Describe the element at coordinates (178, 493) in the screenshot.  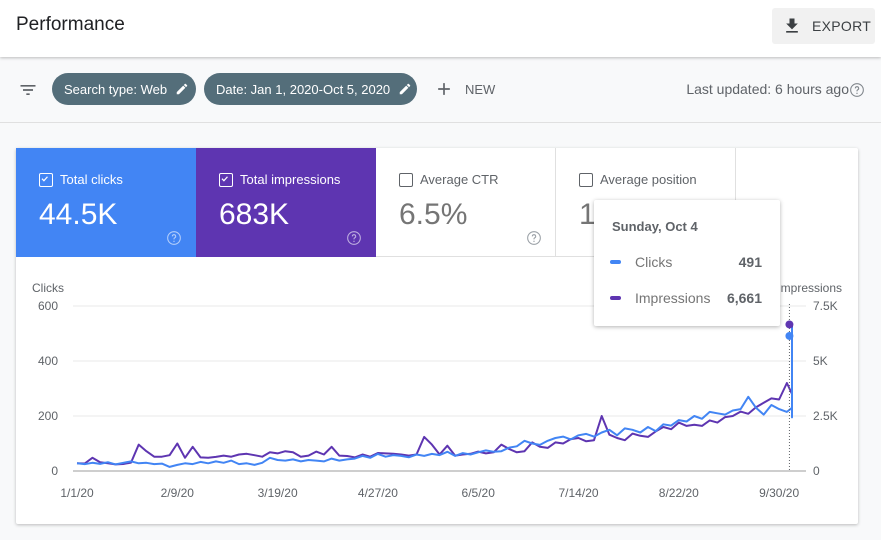
I see `x-tick-label: 2/9/20` at that location.